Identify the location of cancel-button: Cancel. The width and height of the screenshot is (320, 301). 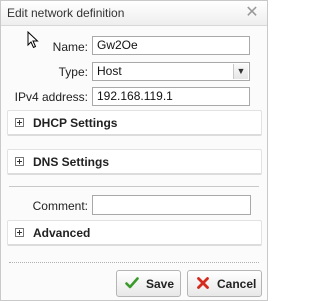
(224, 283).